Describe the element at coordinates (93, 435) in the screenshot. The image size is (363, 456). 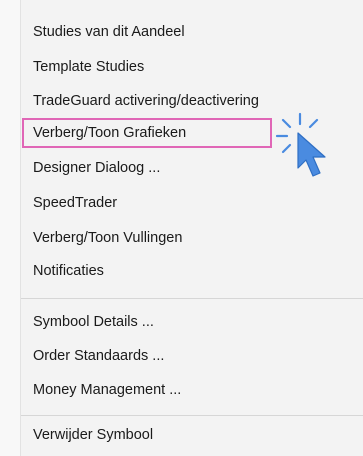
I see `menu-item-verwijder-symbool: Verwijder Symbool` at that location.